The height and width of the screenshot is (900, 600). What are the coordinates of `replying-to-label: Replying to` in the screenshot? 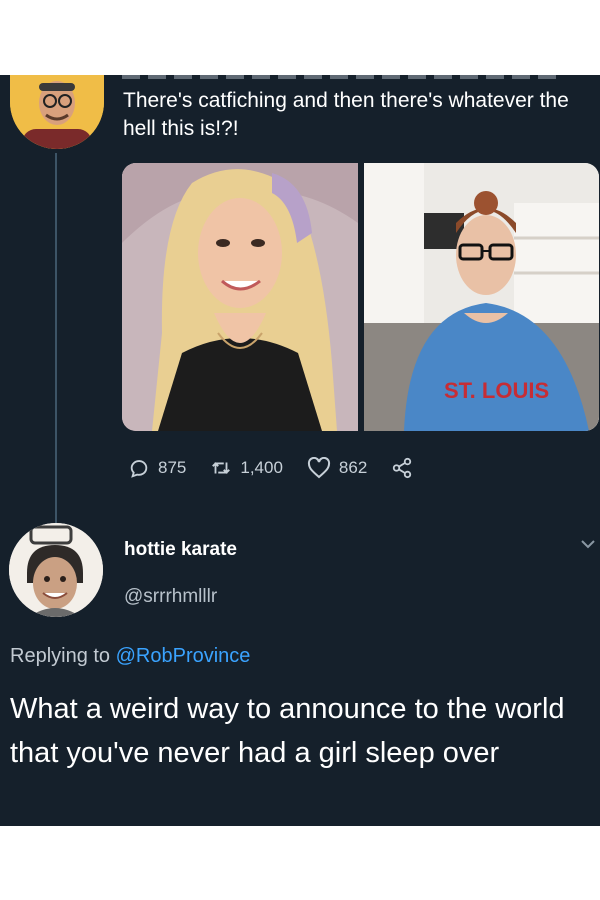 It's located at (60, 656).